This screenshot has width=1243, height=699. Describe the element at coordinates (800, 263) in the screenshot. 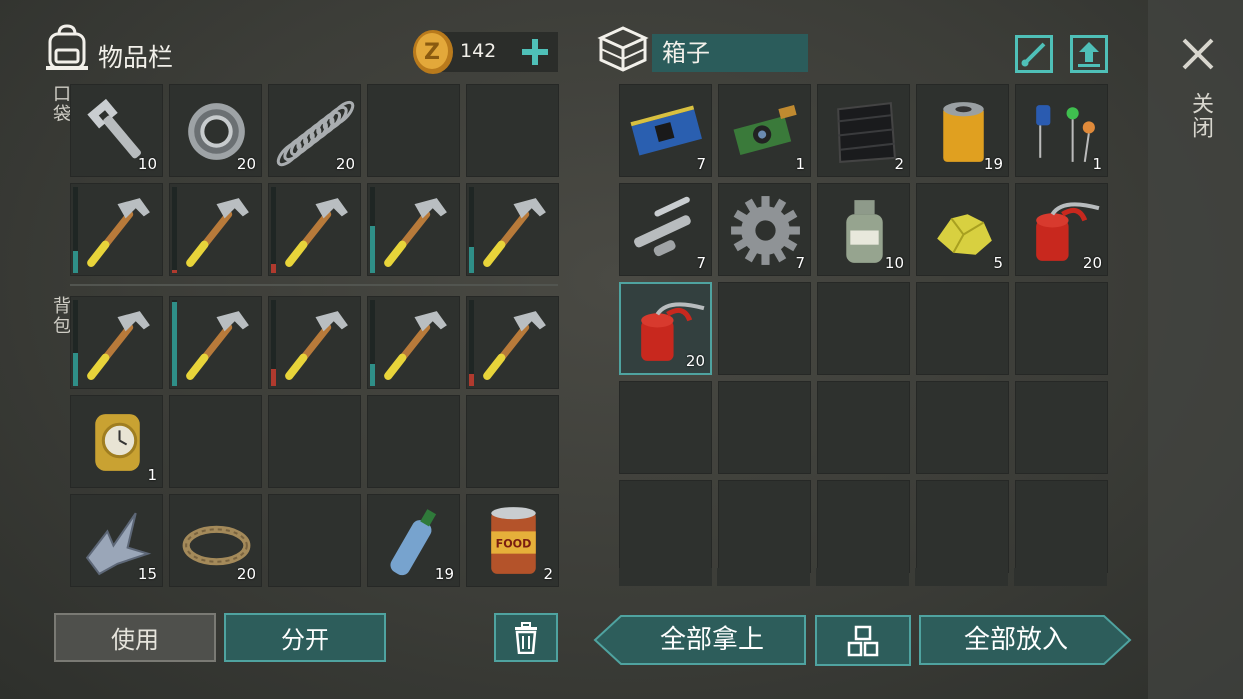

I see `item-count: 7` at that location.